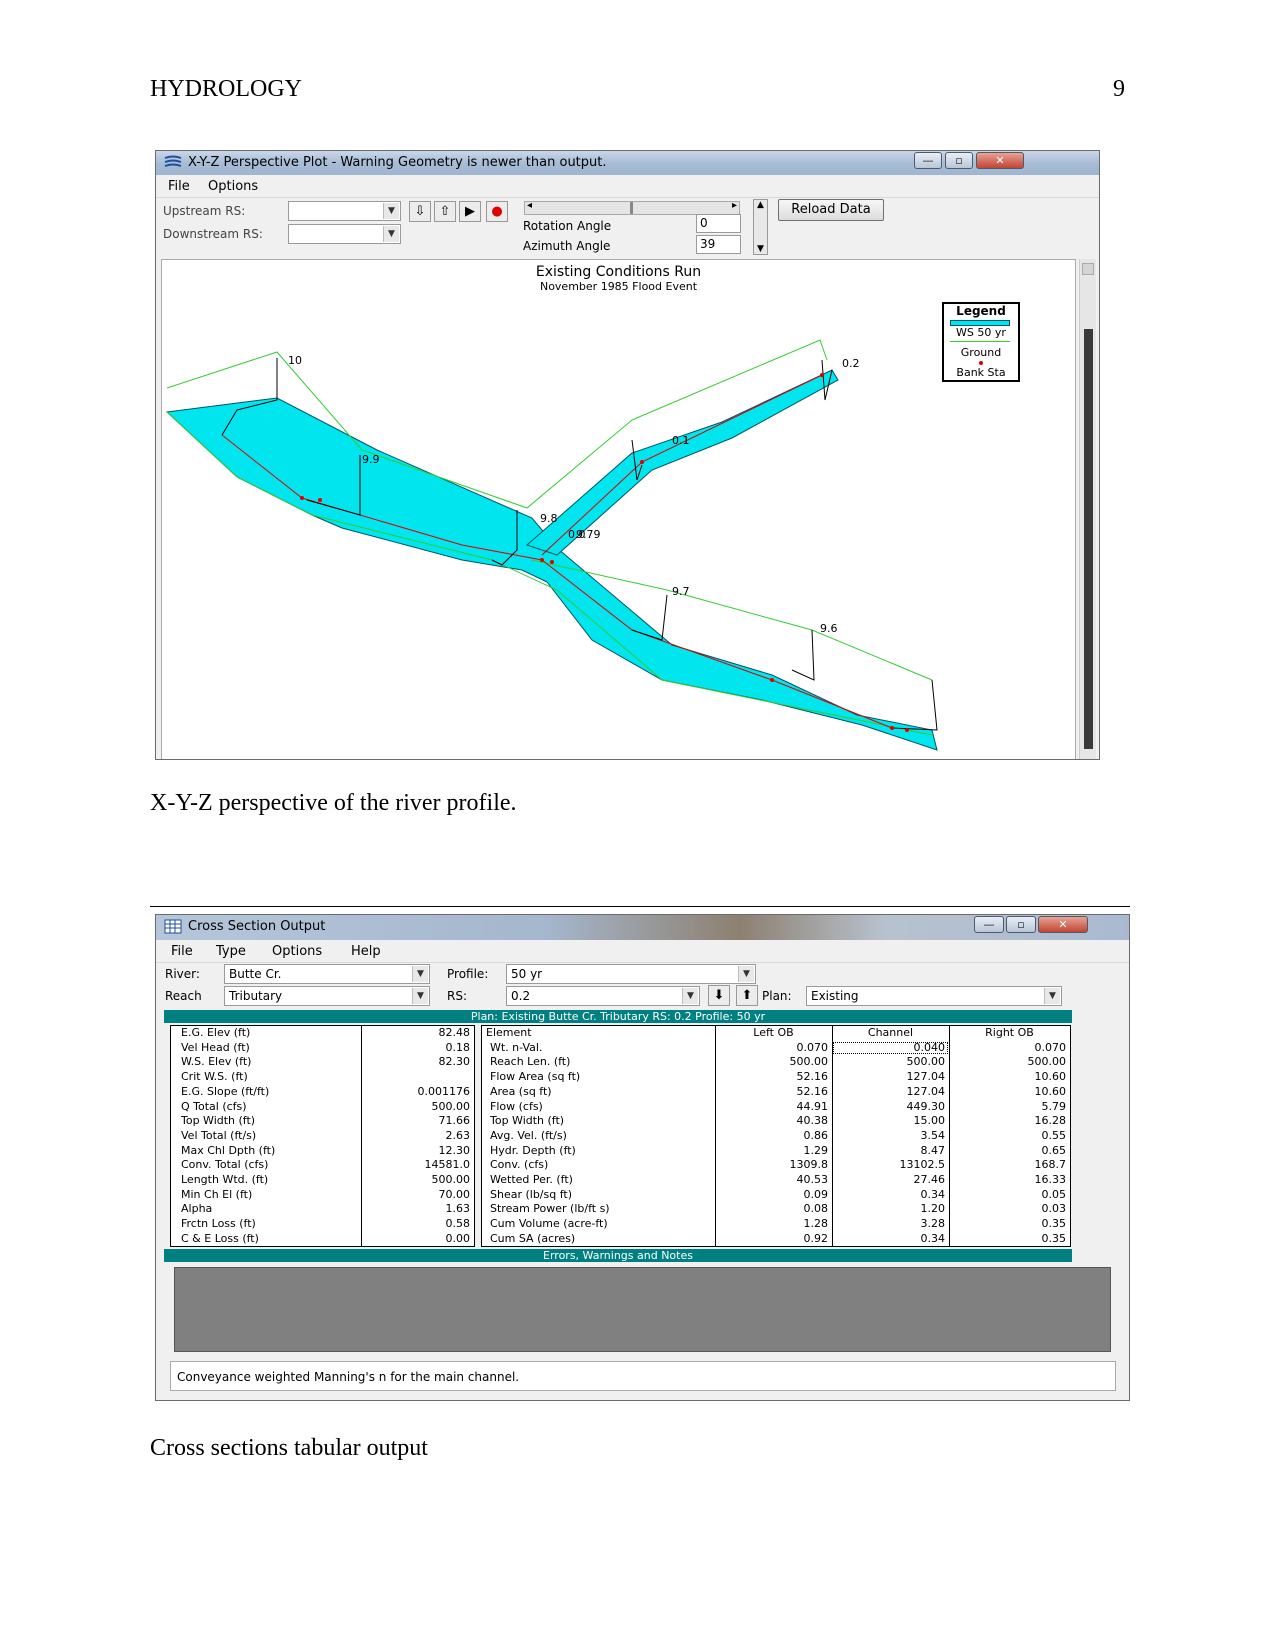 Image resolution: width=1275 pixels, height=1650 pixels. I want to click on plan-select: Existing ▼, so click(934, 996).